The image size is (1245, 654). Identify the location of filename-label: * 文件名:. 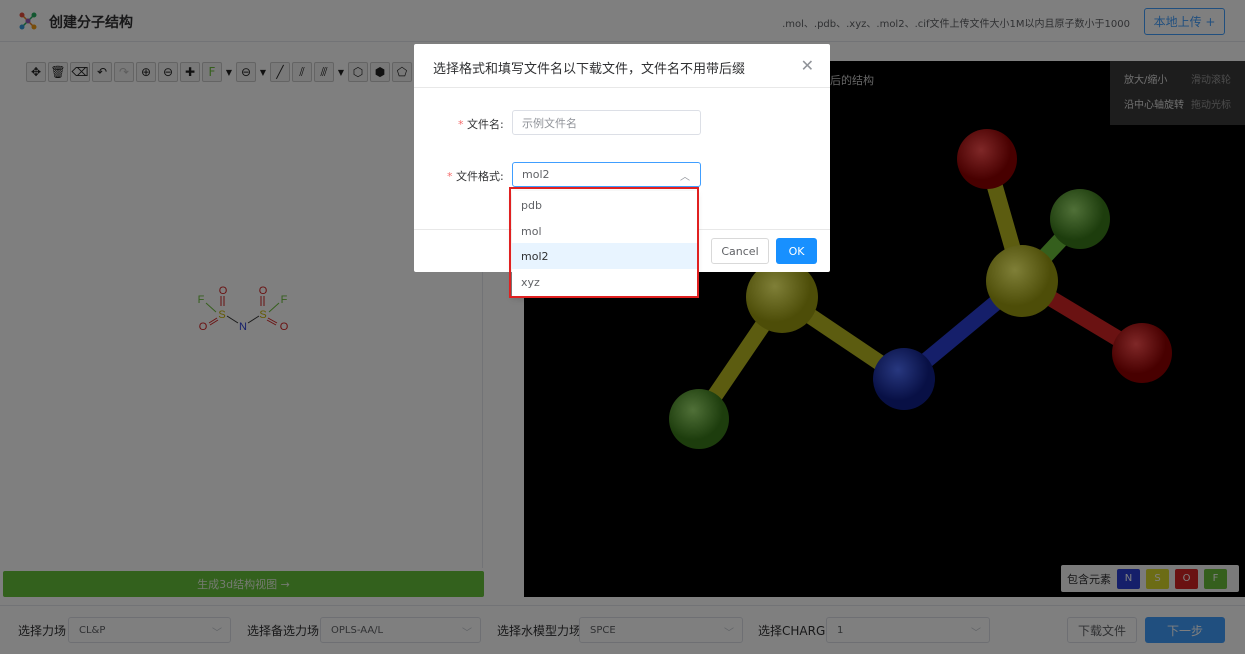
(481, 124).